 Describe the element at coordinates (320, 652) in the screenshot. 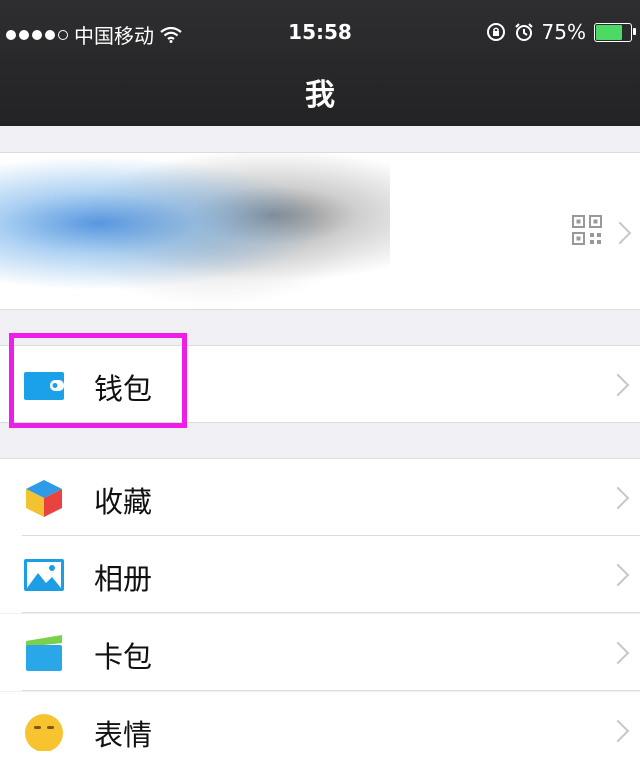

I see `menu-item-cards: 卡包` at that location.